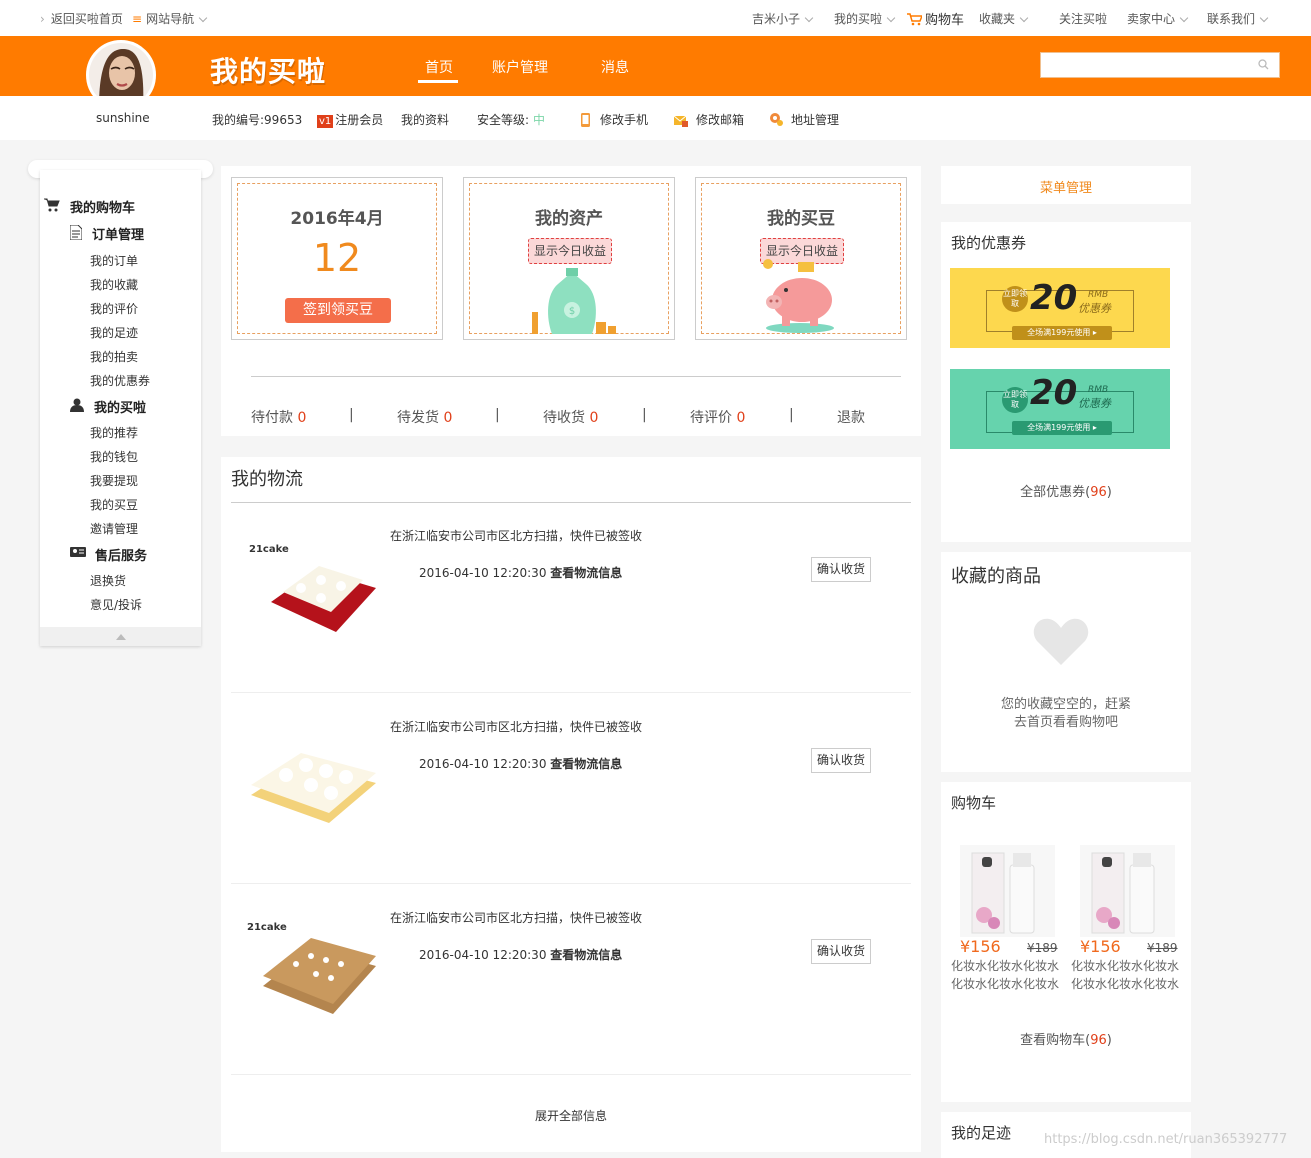 The width and height of the screenshot is (1311, 1158). What do you see at coordinates (116, 604) in the screenshot?
I see `sidebar-item-feedback: 意见/投诉` at bounding box center [116, 604].